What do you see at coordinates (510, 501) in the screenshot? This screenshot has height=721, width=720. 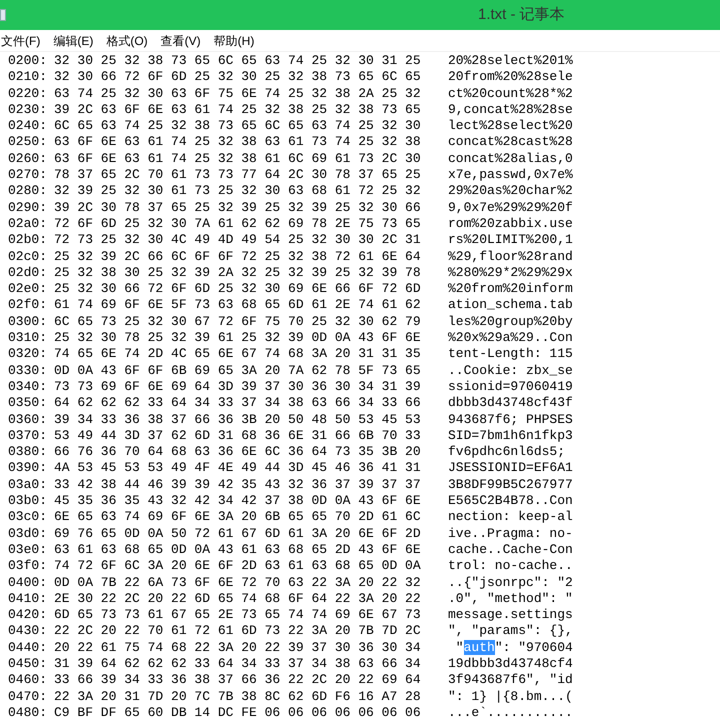 I see `ascii-text: E565C2B4B78..Con` at bounding box center [510, 501].